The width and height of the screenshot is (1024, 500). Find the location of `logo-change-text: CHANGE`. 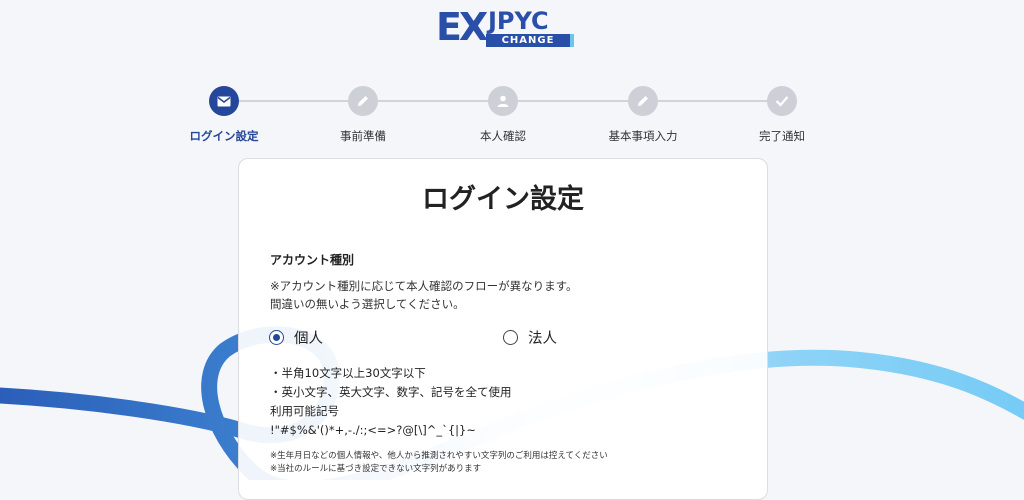

logo-change-text: CHANGE is located at coordinates (530, 40).